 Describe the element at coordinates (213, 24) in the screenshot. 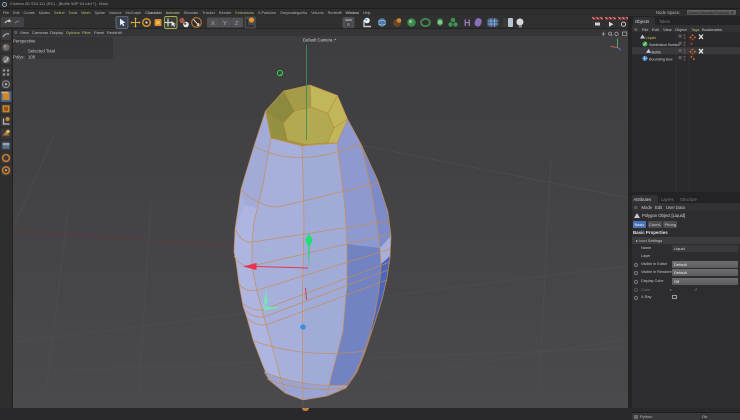

I see `svg-text: X` at that location.